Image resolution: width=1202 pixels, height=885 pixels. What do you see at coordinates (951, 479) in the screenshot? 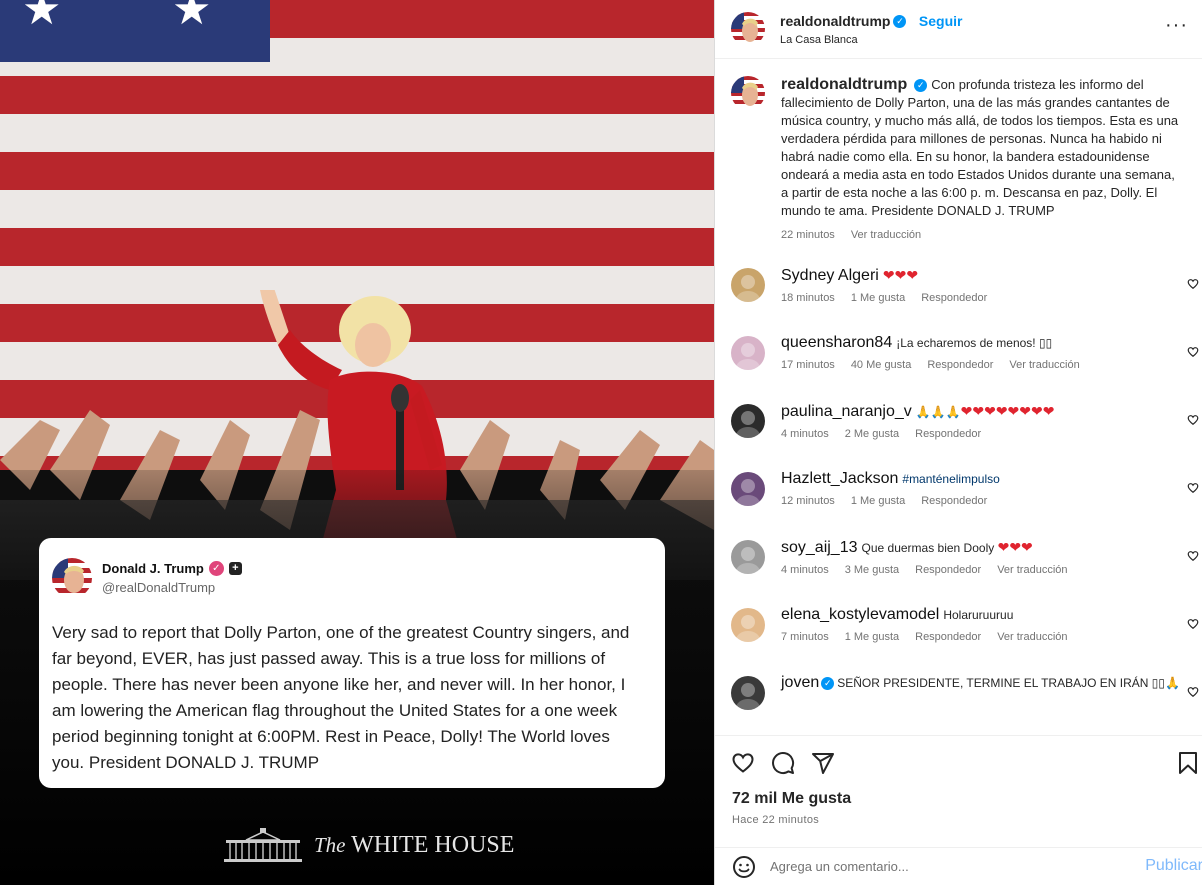
I see `comment-text: #manténelimpulso` at bounding box center [951, 479].